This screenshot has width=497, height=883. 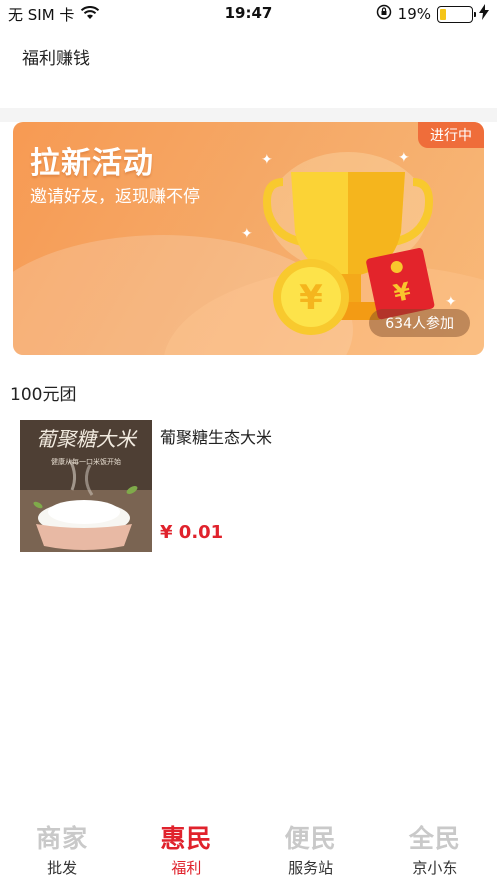 I want to click on section-title: 100元团, so click(x=43, y=395).